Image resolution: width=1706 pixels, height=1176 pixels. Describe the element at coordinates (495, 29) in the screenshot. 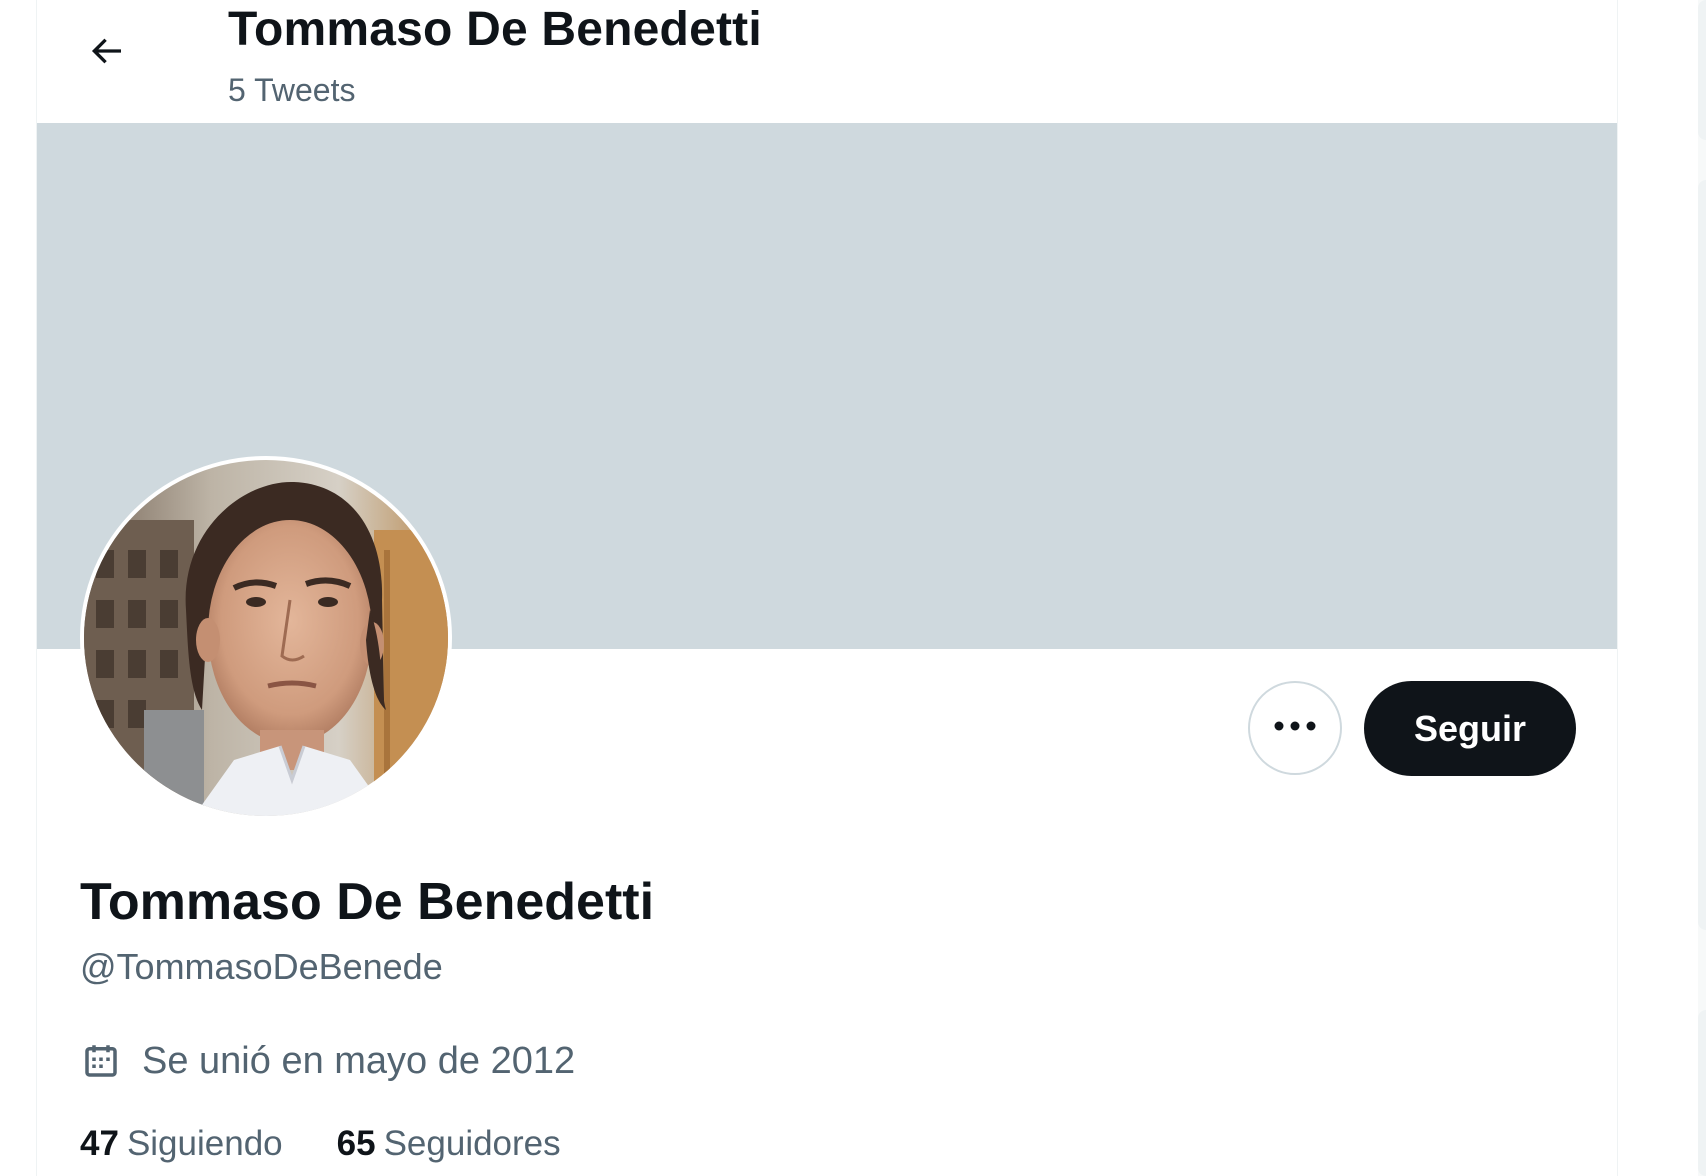

I see `header-title: Tommaso De Benedetti` at that location.